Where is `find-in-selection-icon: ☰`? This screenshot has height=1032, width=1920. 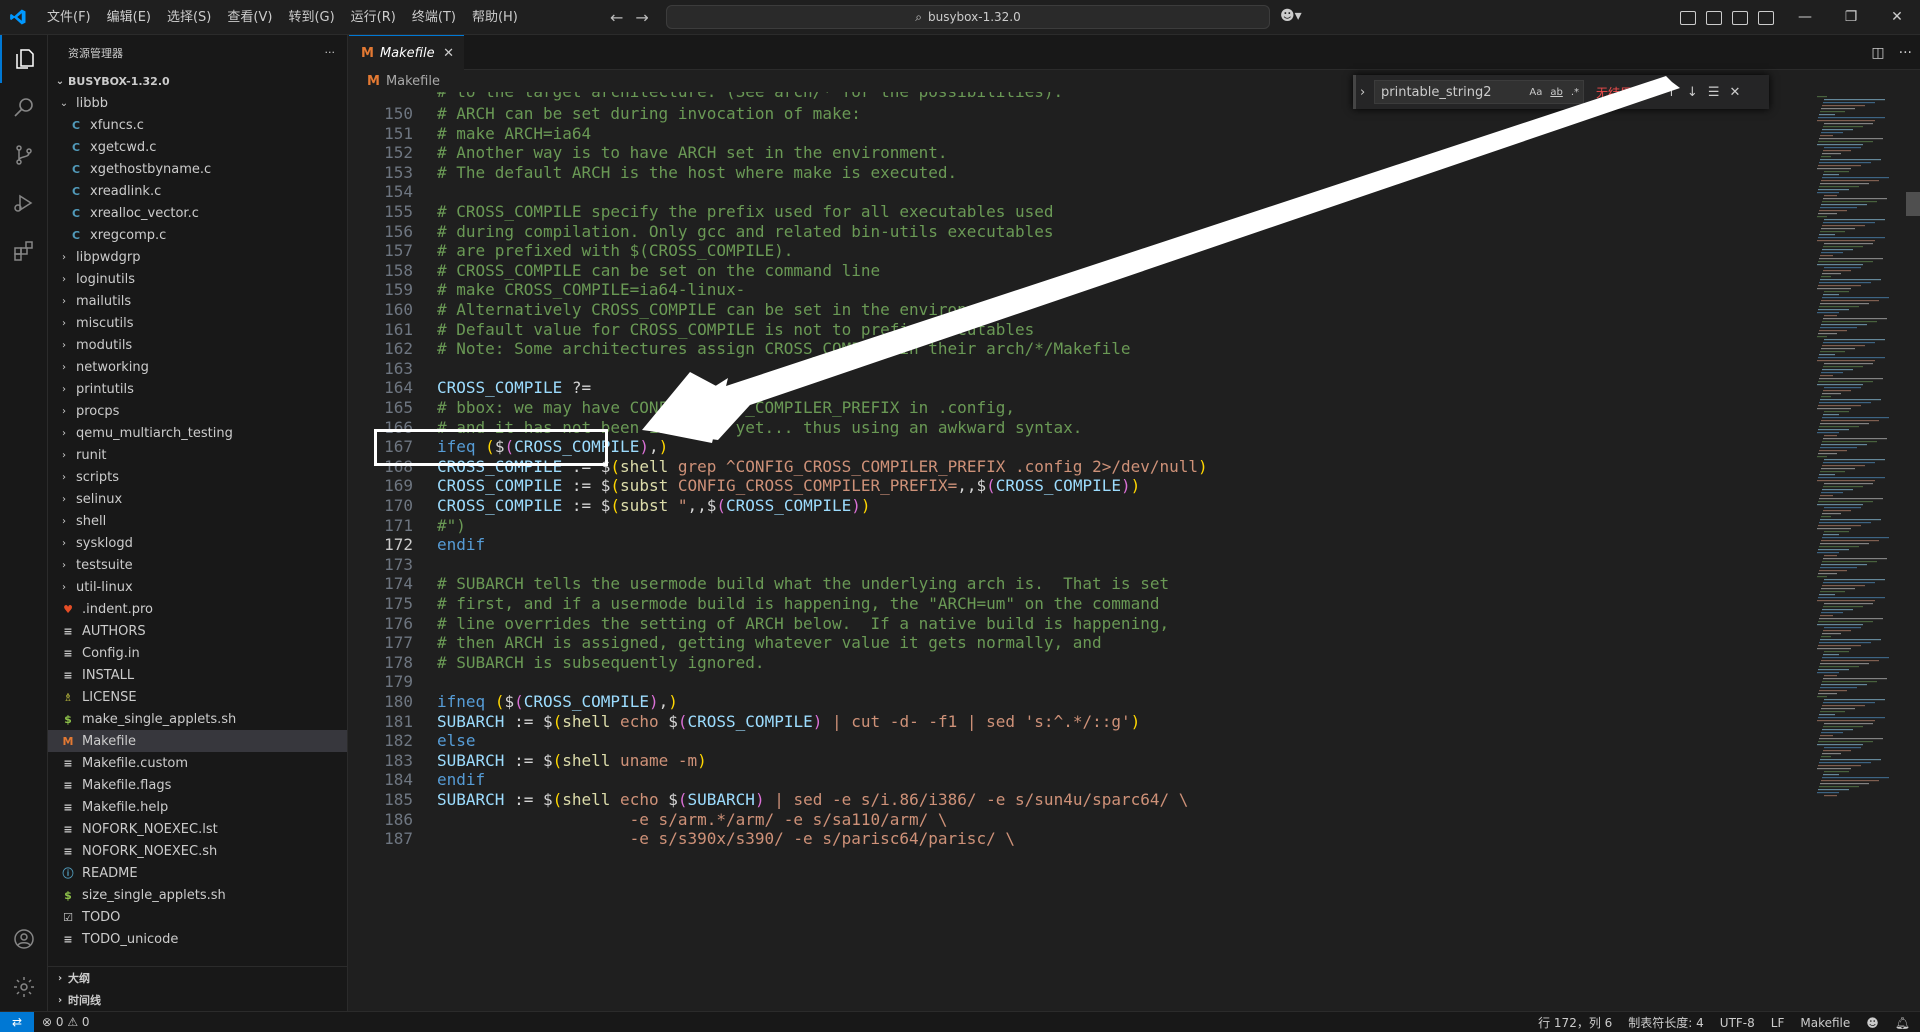
find-in-selection-icon: ☰ is located at coordinates (1714, 92).